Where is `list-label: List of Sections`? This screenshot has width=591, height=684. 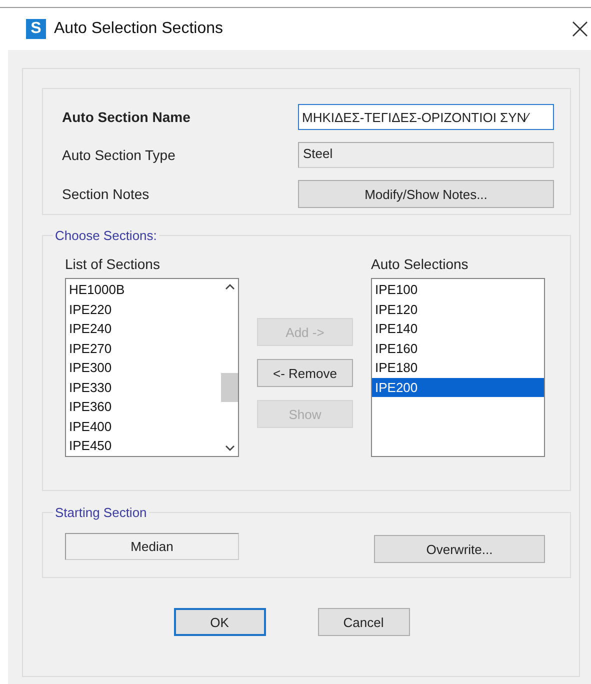 list-label: List of Sections is located at coordinates (113, 264).